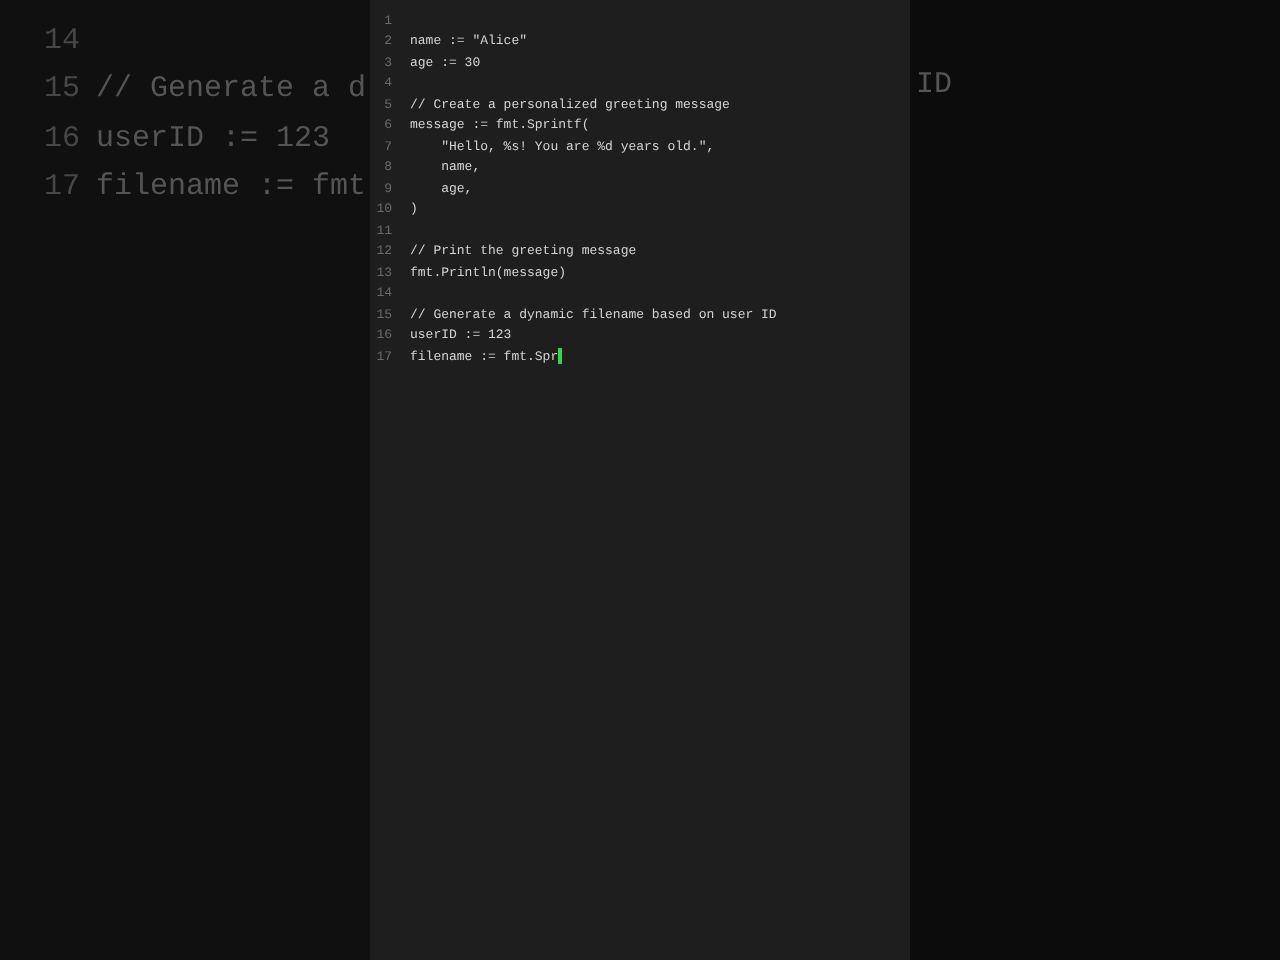 This screenshot has width=1280, height=960. What do you see at coordinates (934, 84) in the screenshot?
I see `code-fragment: ID` at bounding box center [934, 84].